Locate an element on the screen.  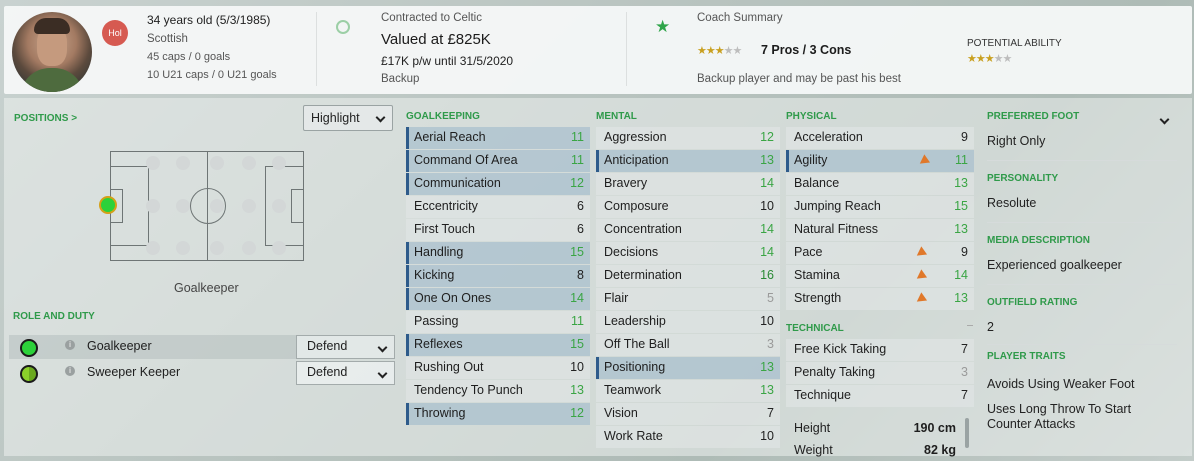
collapse-icon is located at coordinates (970, 325).